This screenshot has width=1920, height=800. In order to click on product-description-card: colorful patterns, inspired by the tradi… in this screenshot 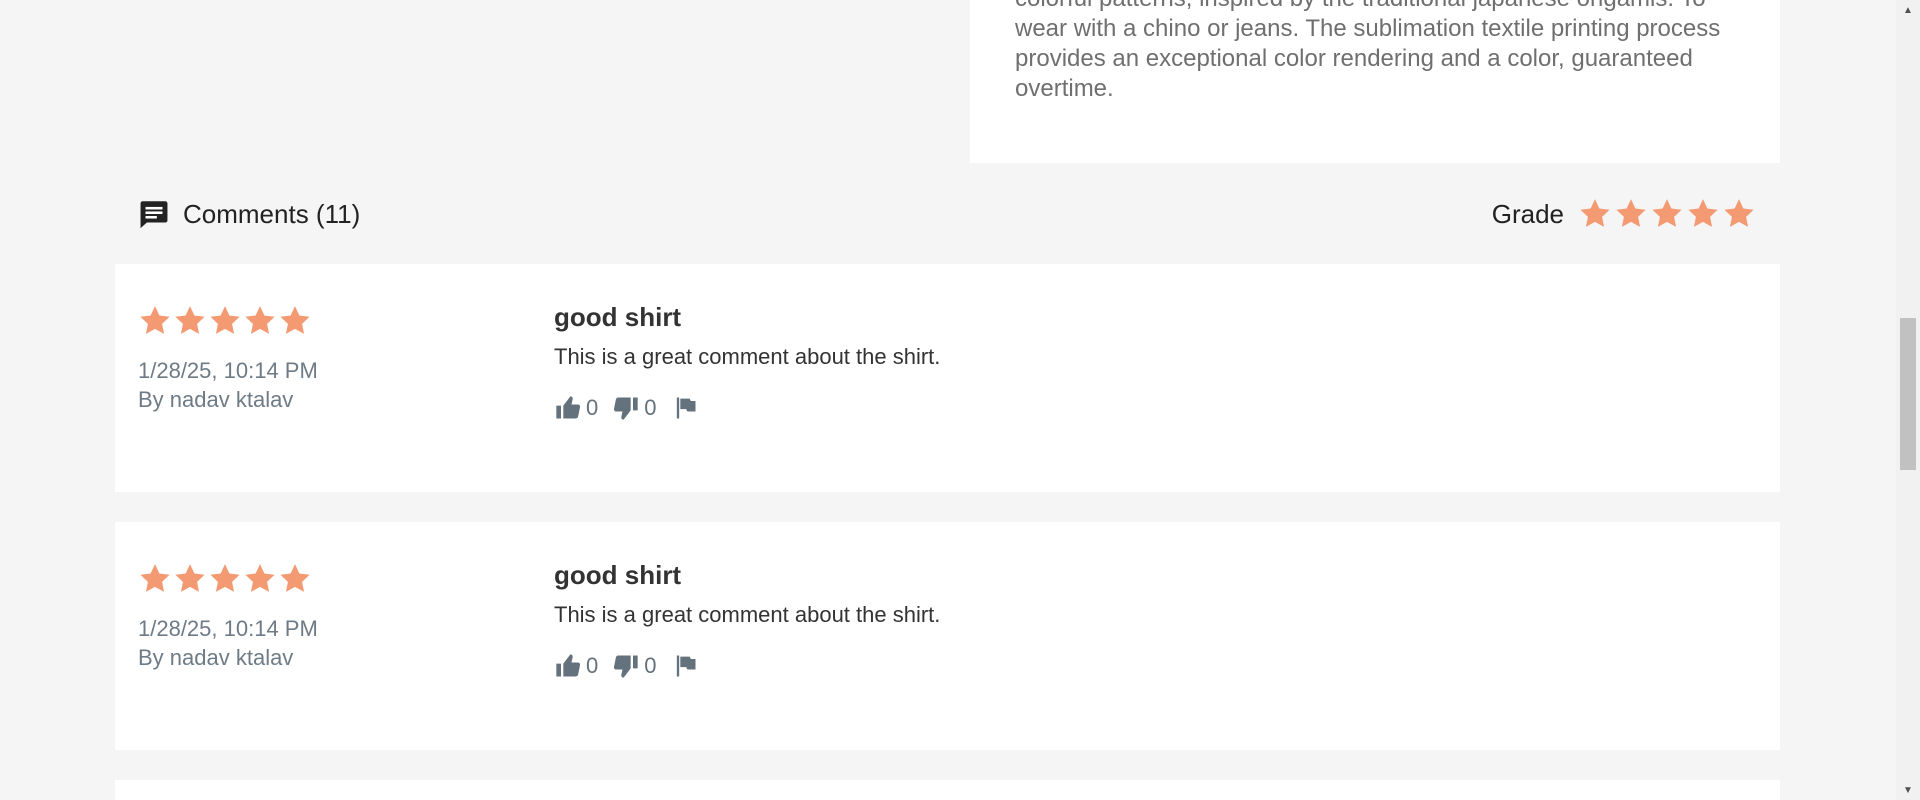, I will do `click(1375, 81)`.